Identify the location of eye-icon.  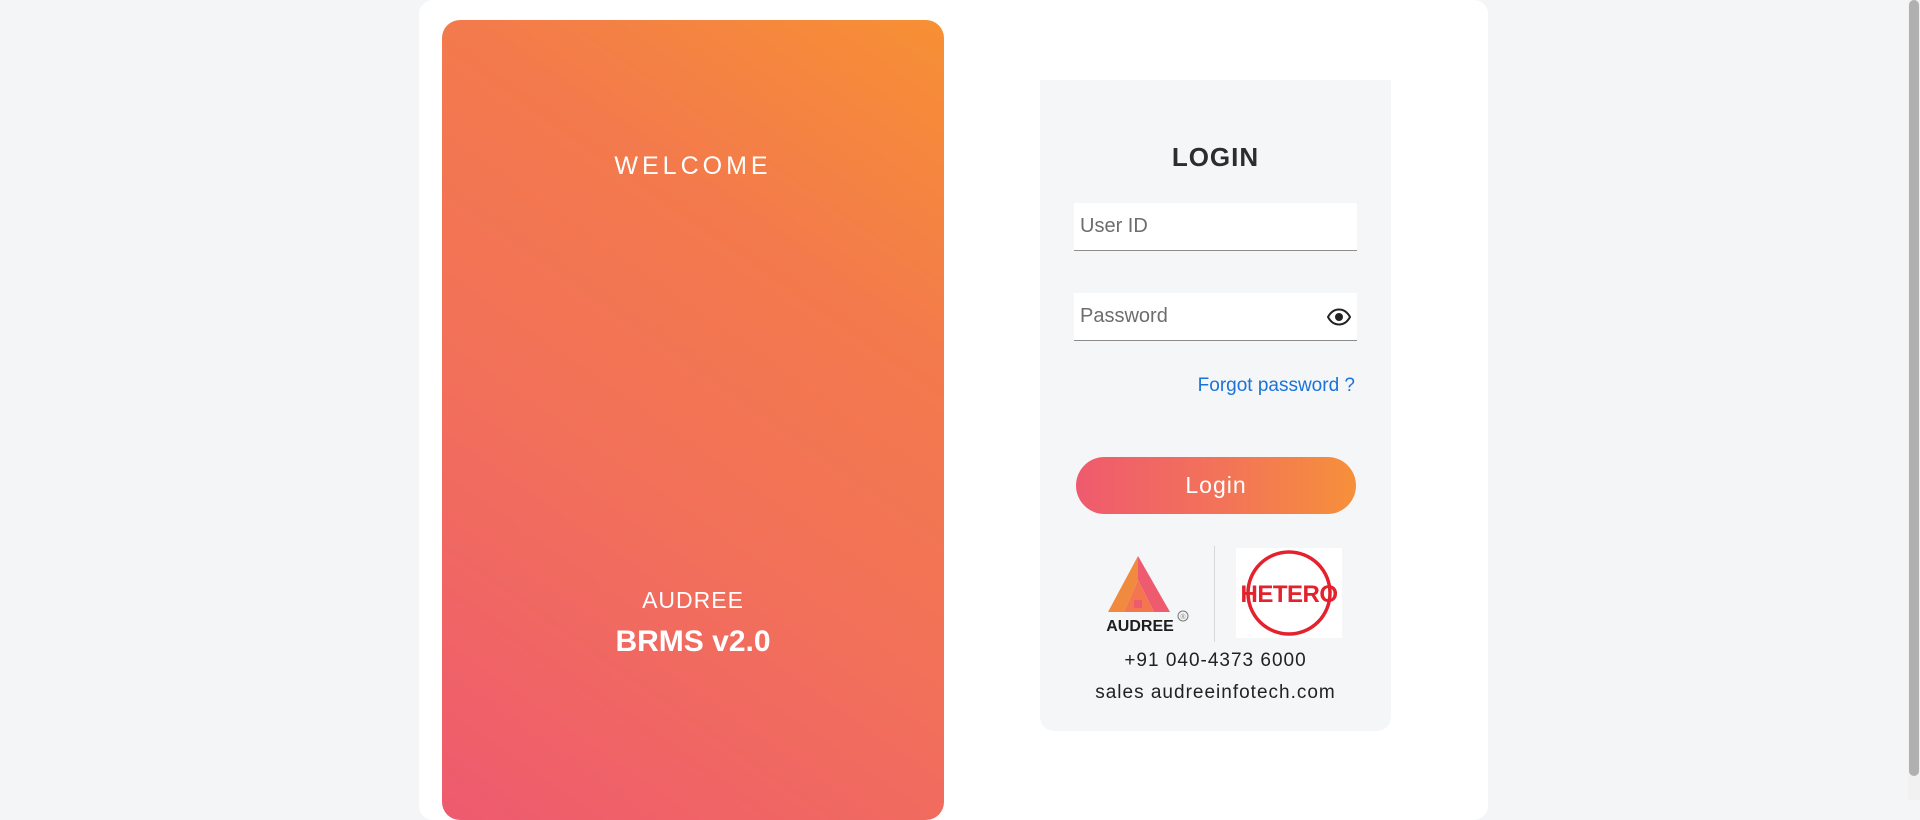
(1339, 317).